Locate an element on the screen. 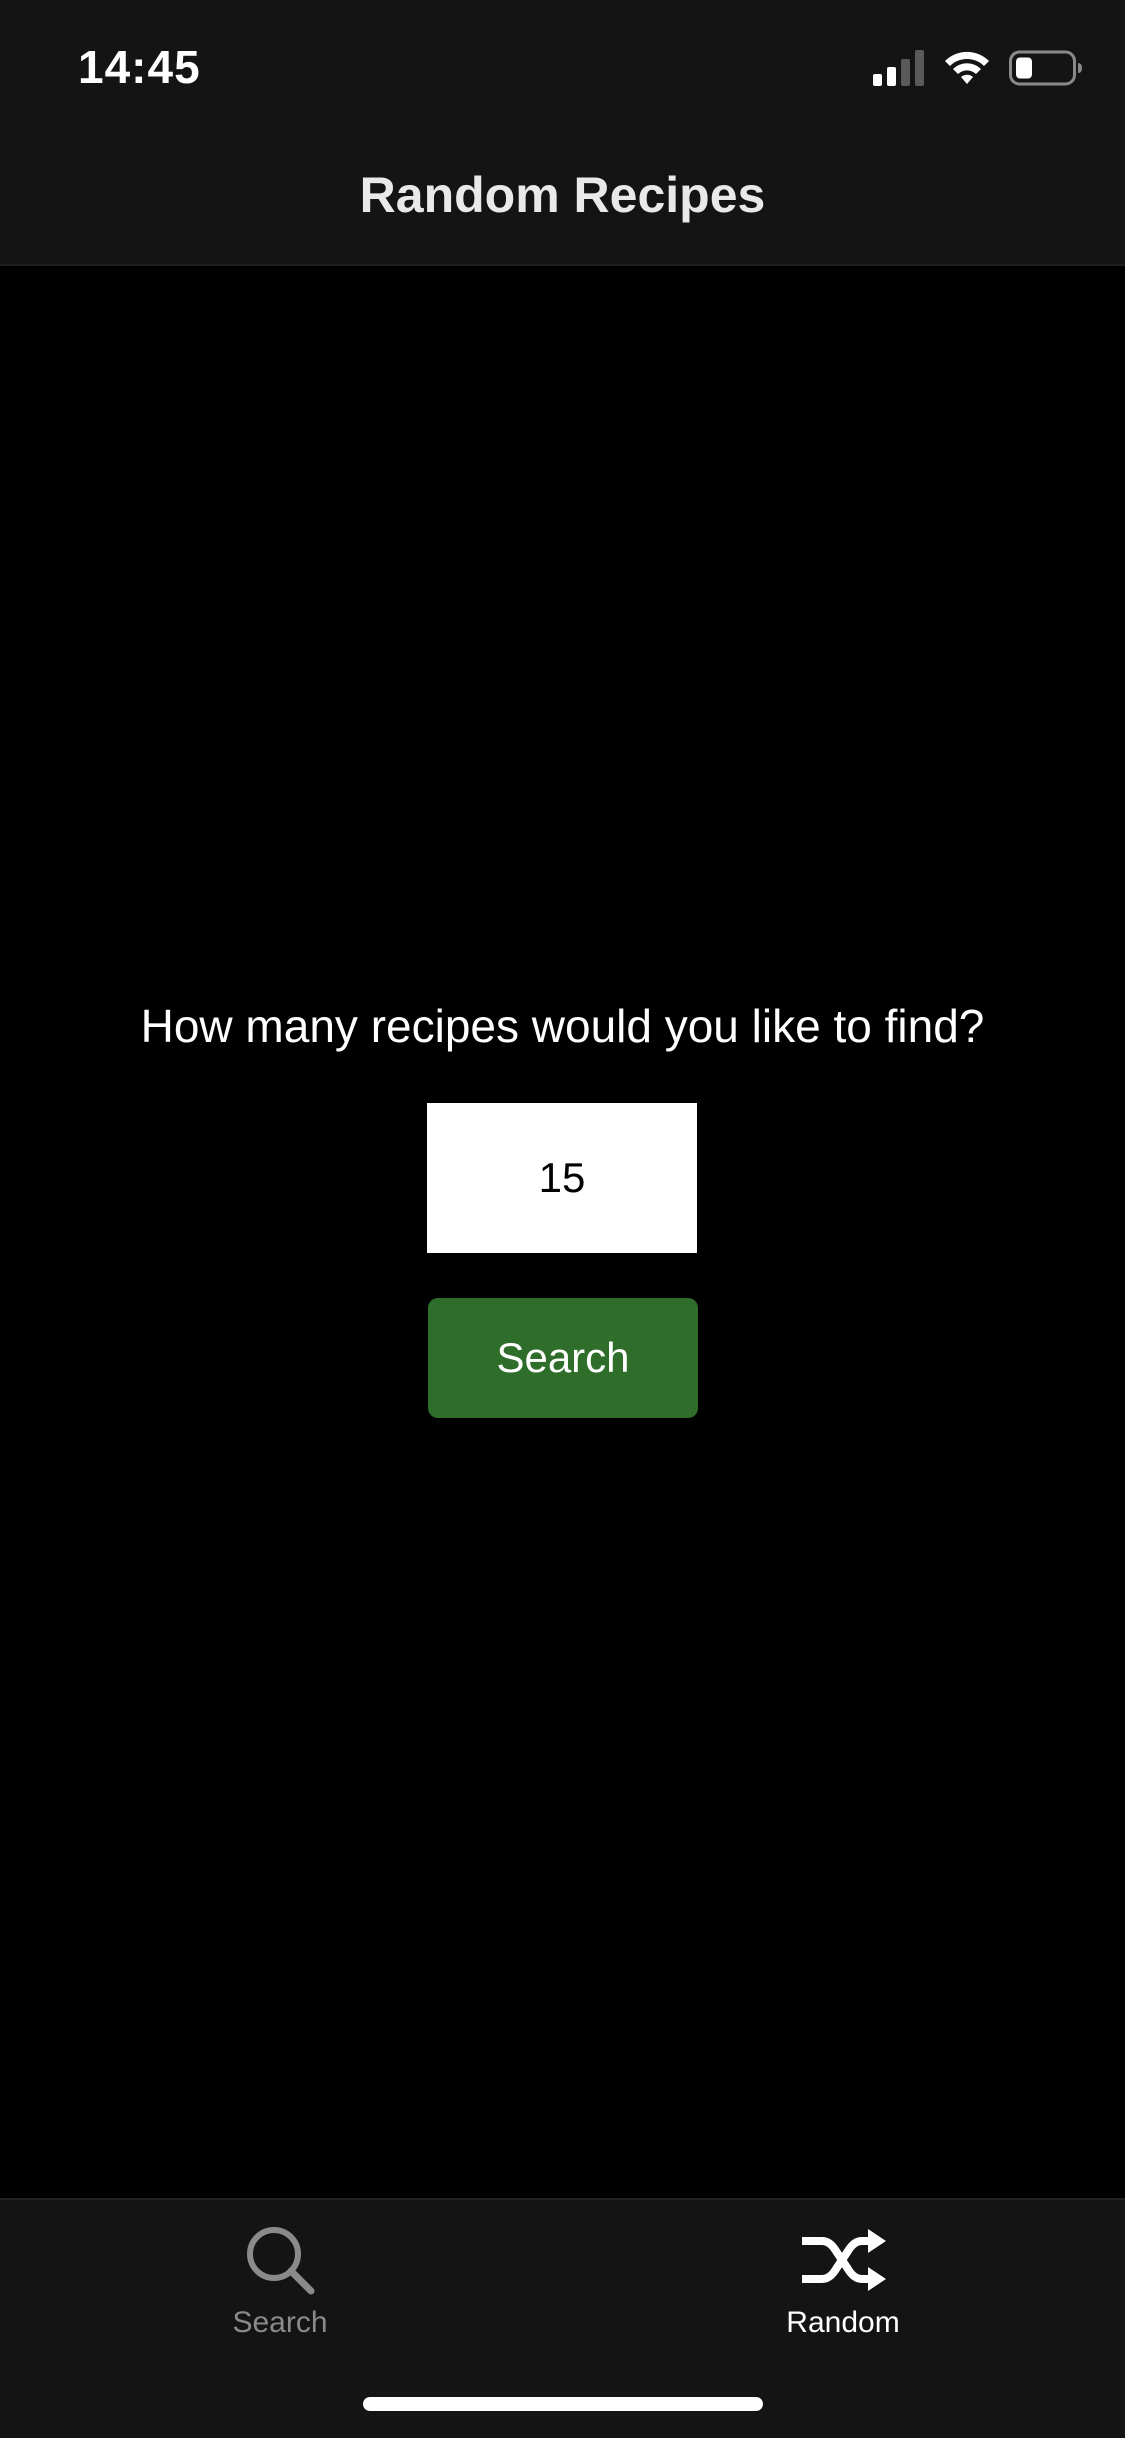  battery-icon is located at coordinates (1046, 70).